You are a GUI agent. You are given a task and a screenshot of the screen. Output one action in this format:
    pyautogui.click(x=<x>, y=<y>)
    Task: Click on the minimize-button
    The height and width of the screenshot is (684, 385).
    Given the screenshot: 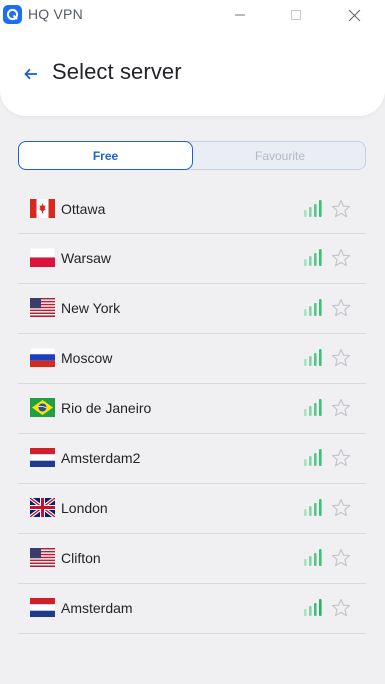 What is the action you would take?
    pyautogui.click(x=240, y=15)
    